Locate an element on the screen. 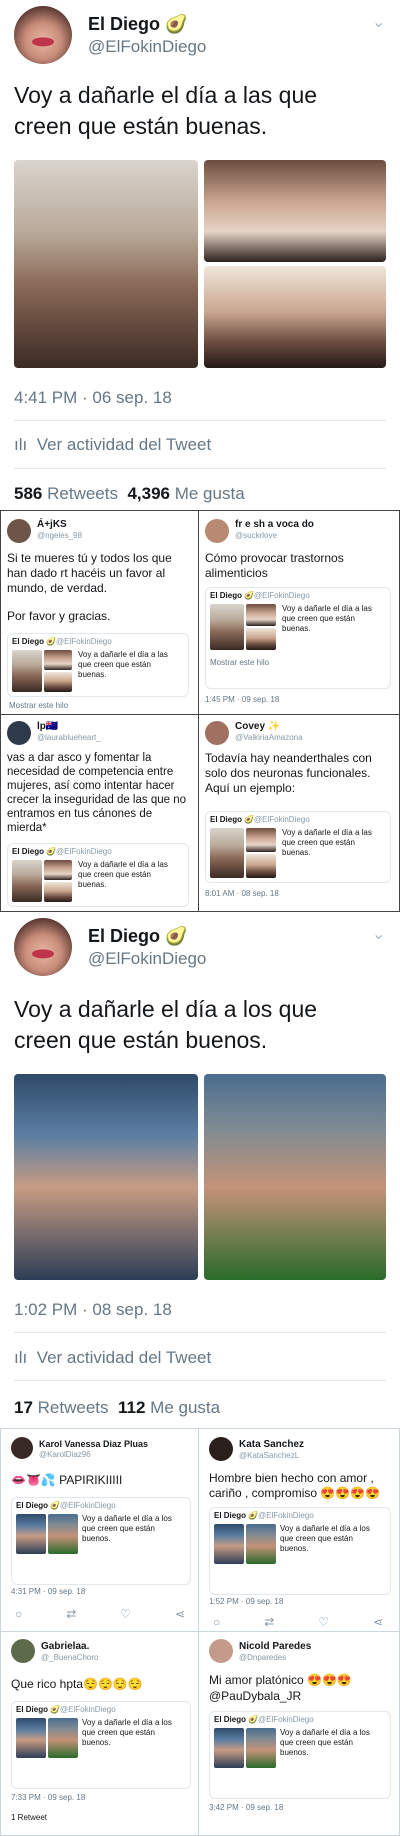 Image resolution: width=400 pixels, height=1836 pixels. reply-handle: @suckrlove is located at coordinates (256, 535).